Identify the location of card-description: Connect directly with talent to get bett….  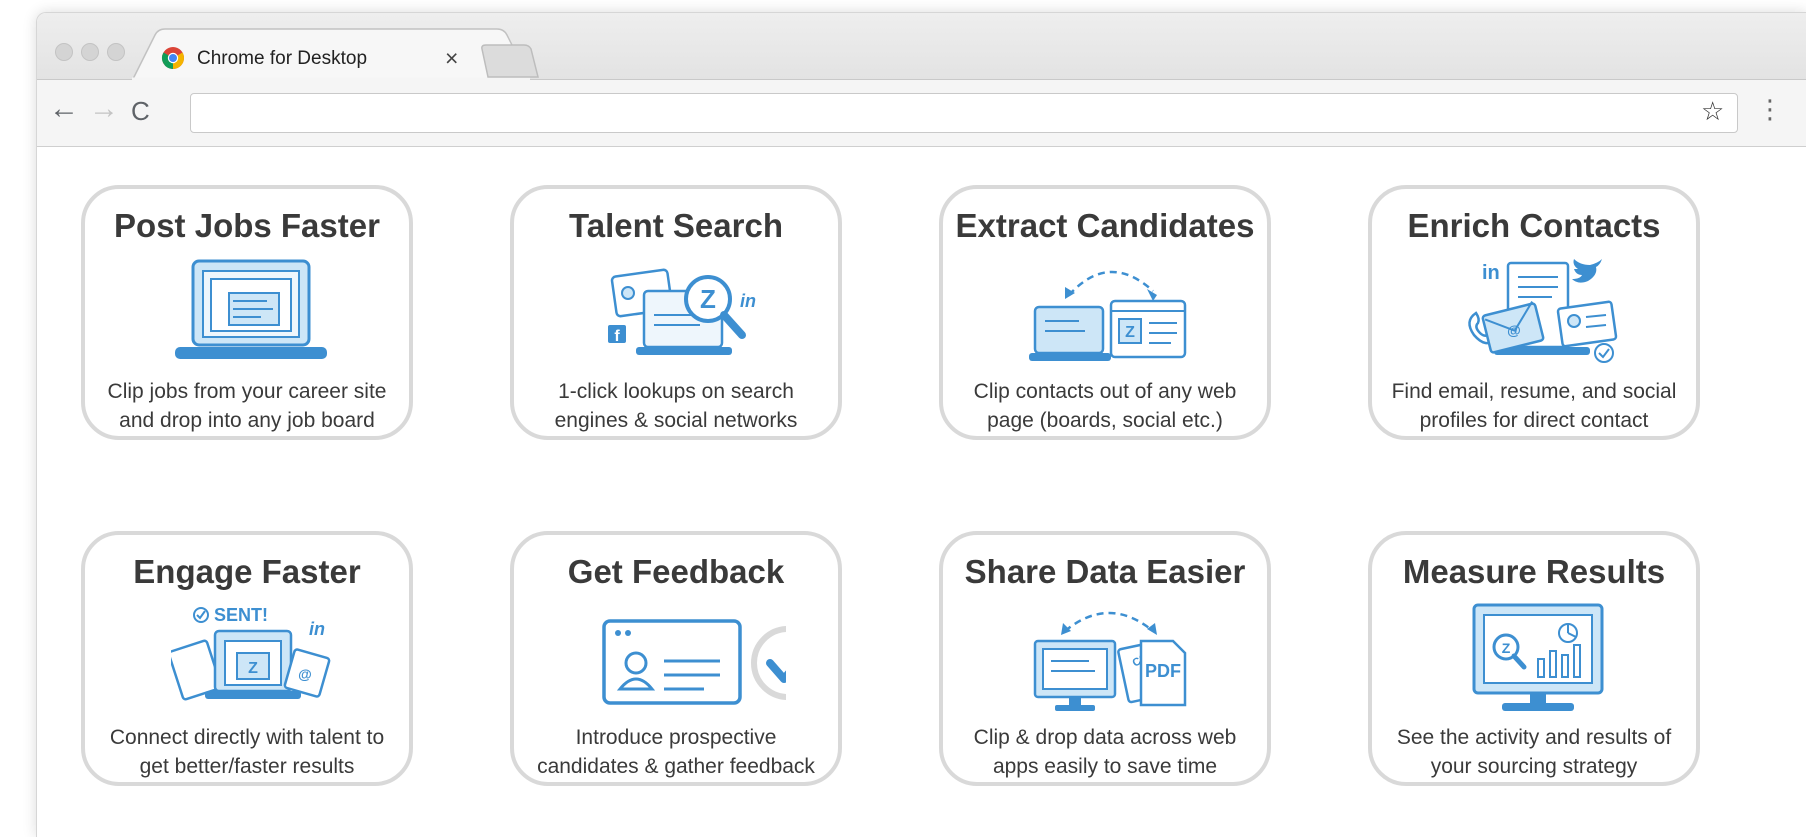
(247, 752).